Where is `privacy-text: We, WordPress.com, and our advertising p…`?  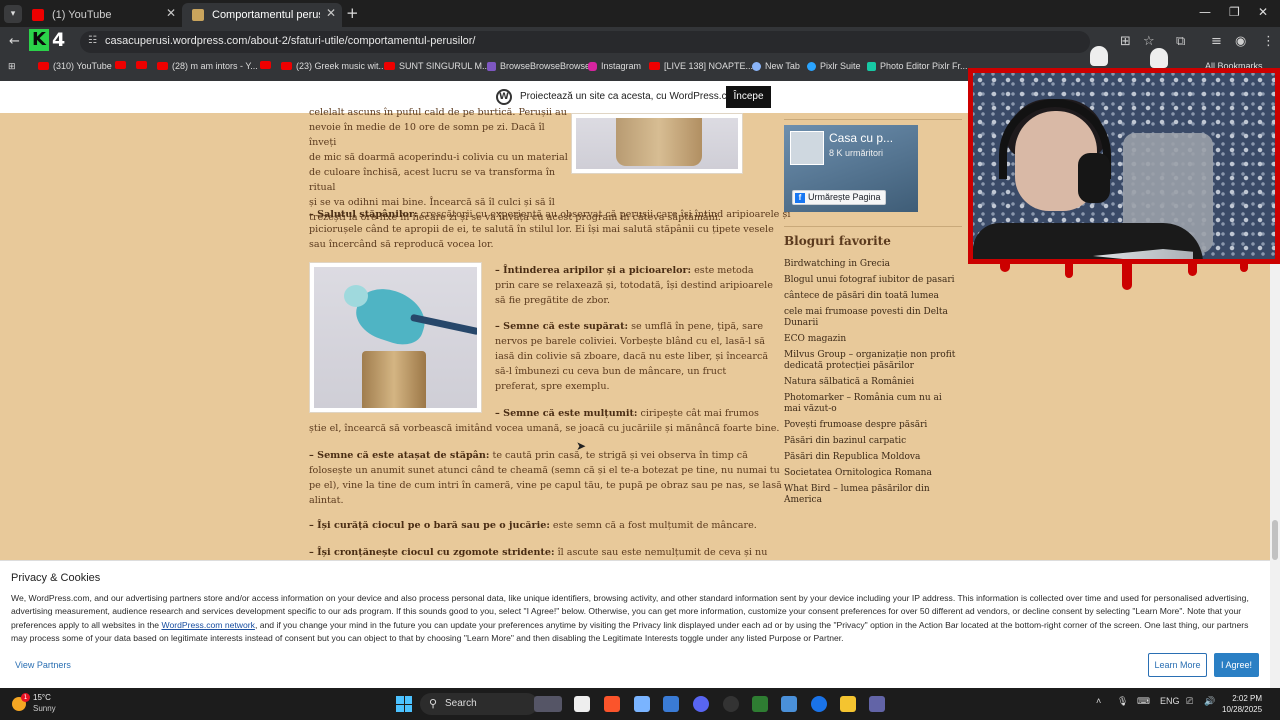 privacy-text: We, WordPress.com, and our advertising p… is located at coordinates (630, 618).